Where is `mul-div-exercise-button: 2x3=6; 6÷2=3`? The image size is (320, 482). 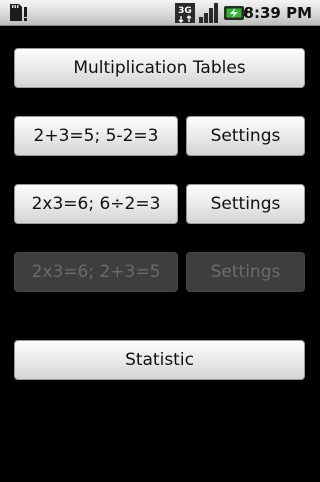
mul-div-exercise-button: 2x3=6; 6÷2=3 is located at coordinates (96, 204).